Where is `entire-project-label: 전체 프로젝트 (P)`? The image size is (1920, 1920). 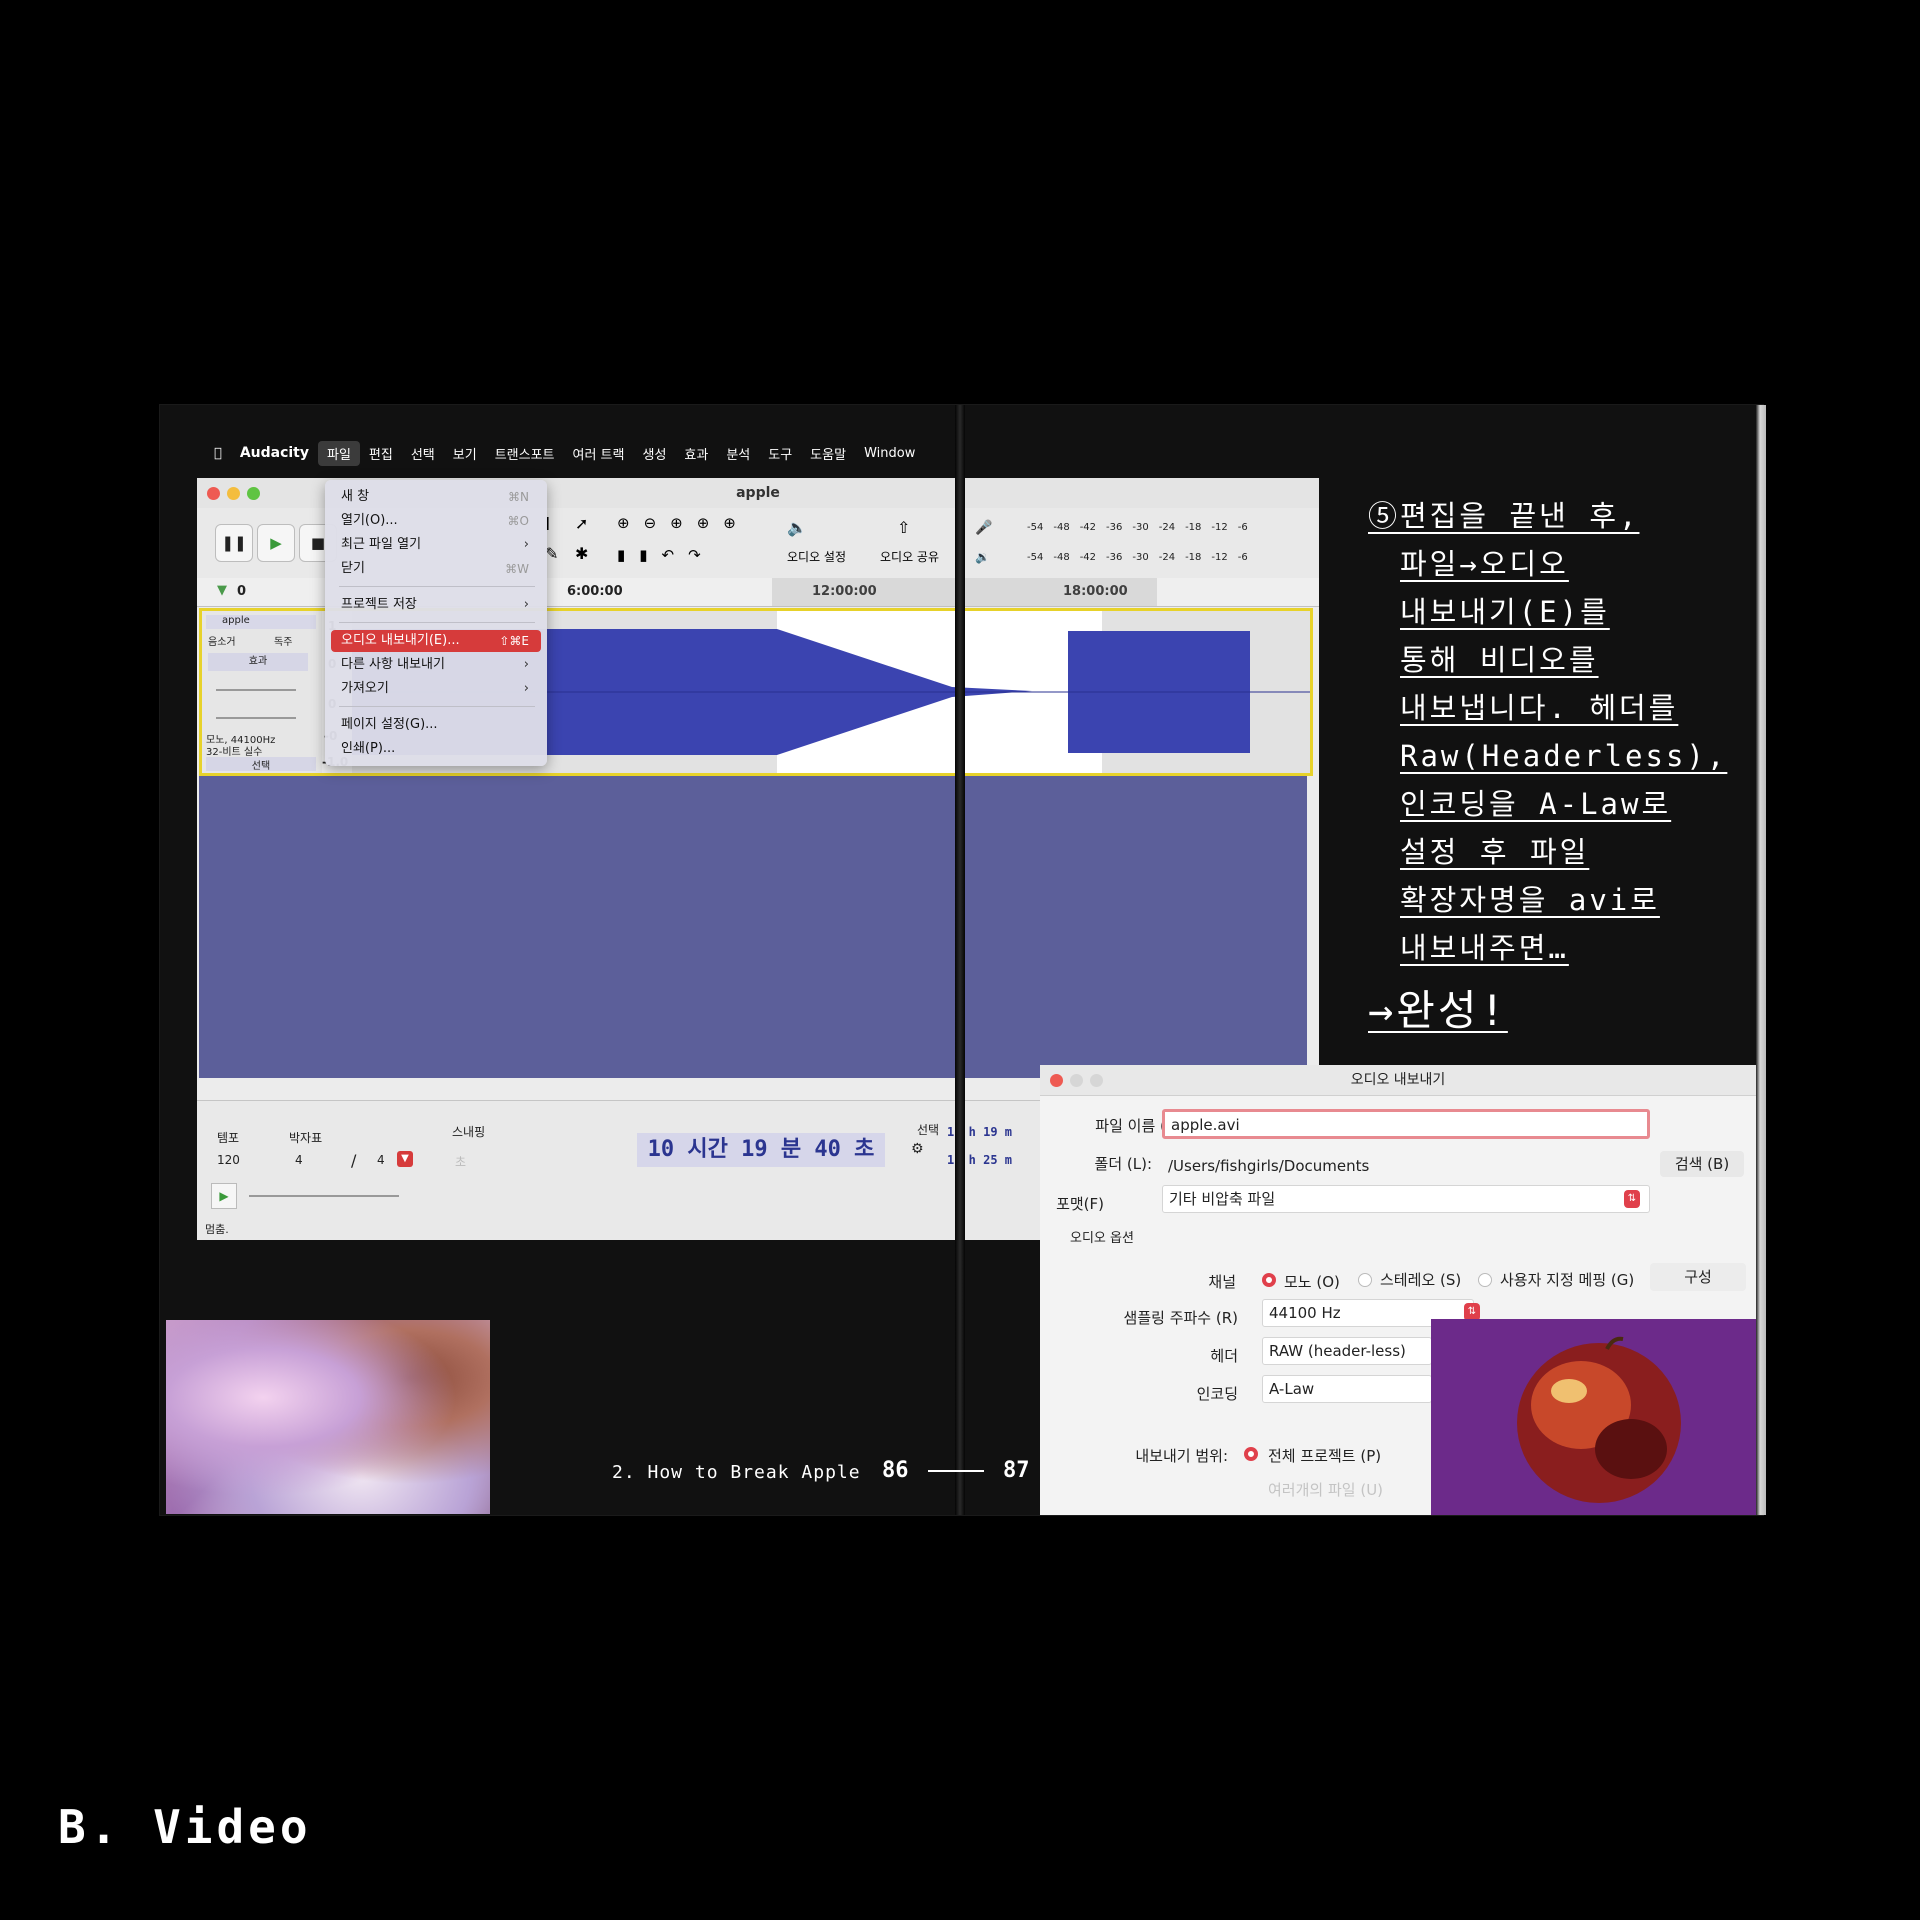 entire-project-label: 전체 프로젝트 (P) is located at coordinates (1324, 1455).